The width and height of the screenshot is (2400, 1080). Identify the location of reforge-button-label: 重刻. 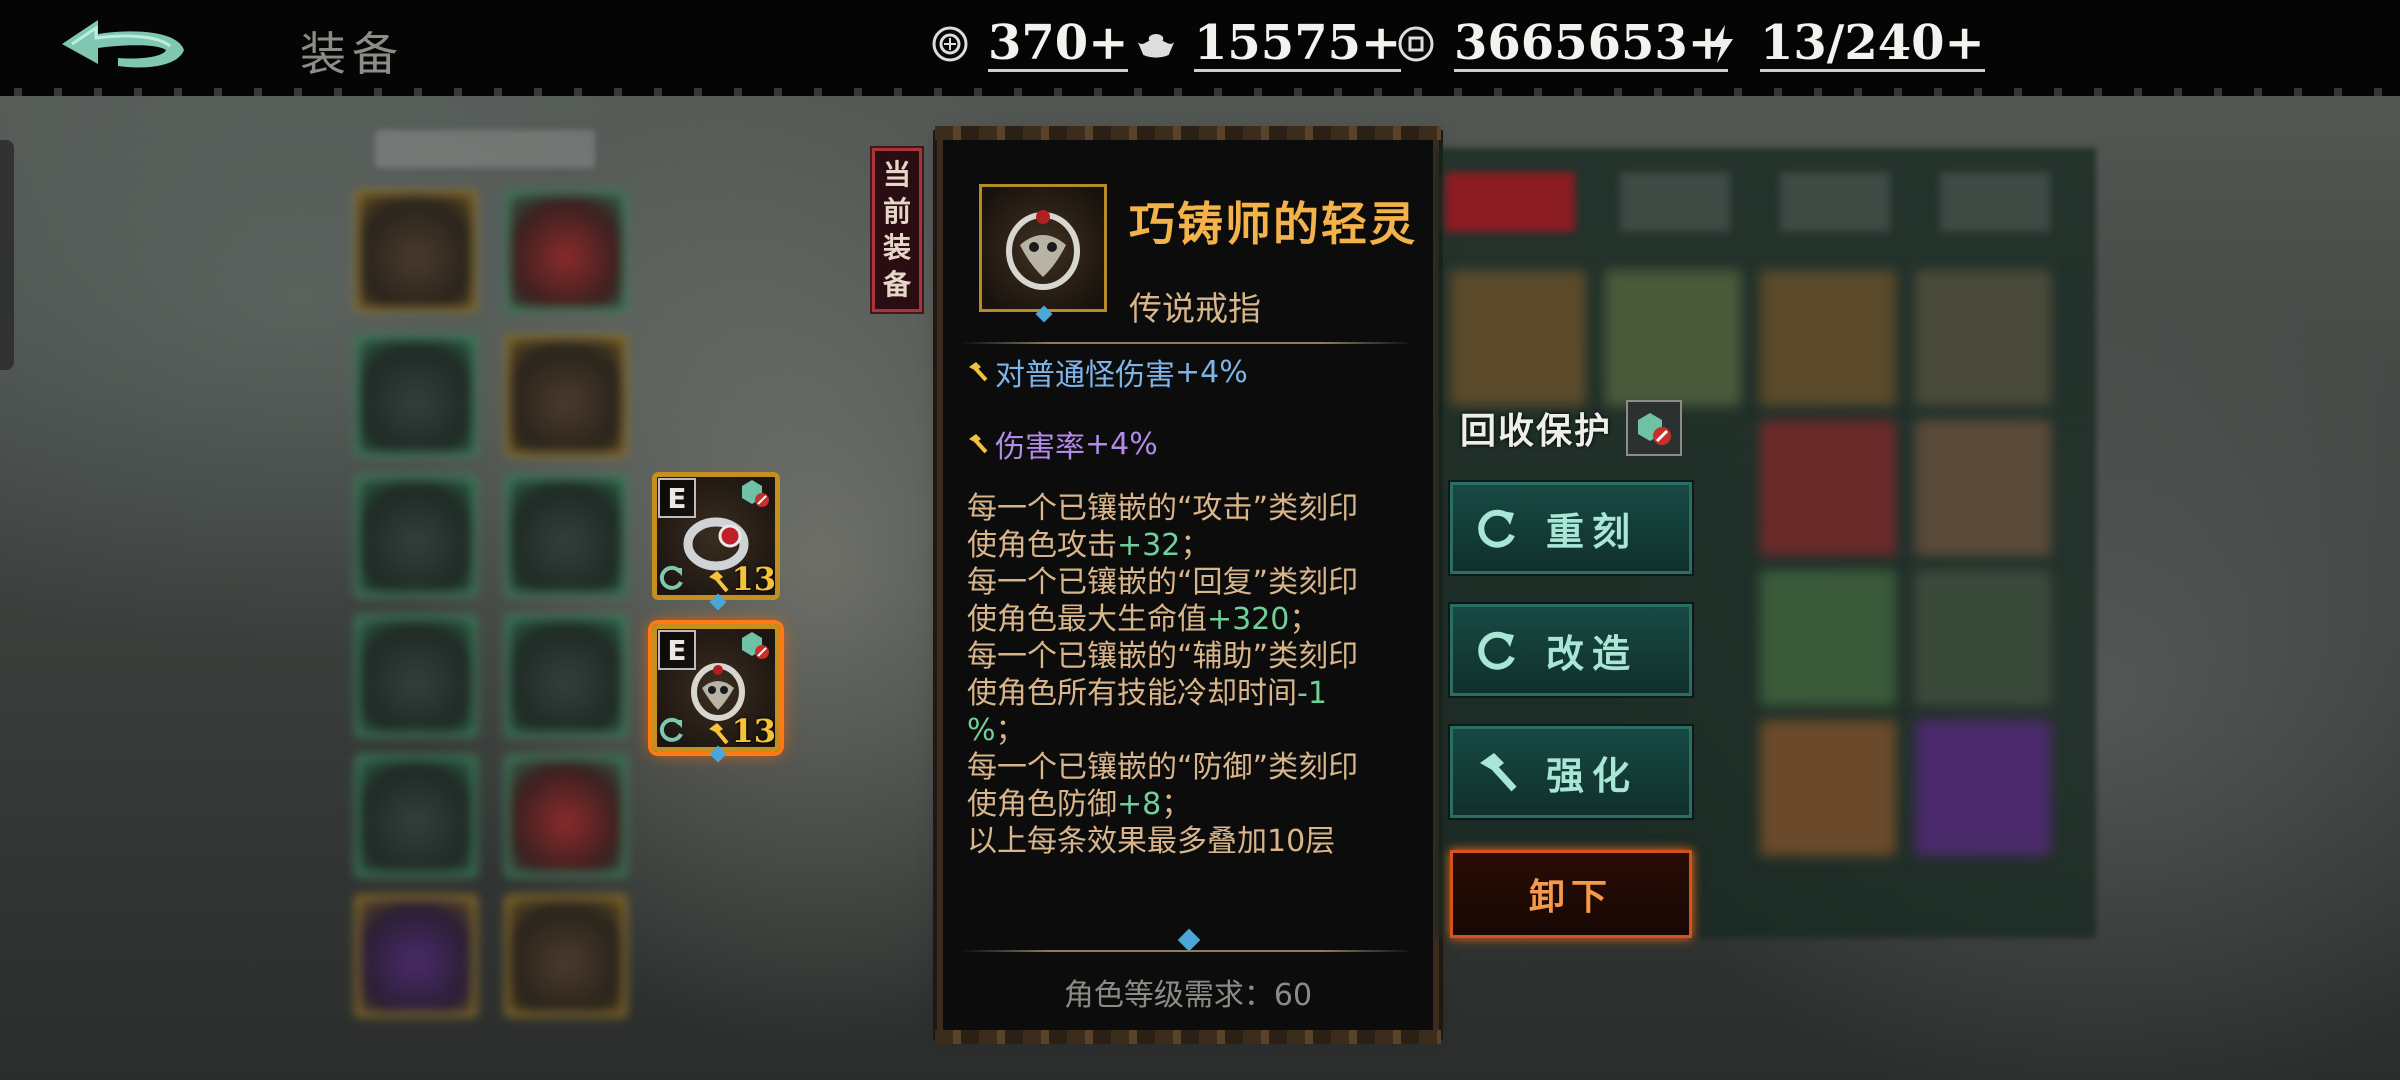
(1592, 531).